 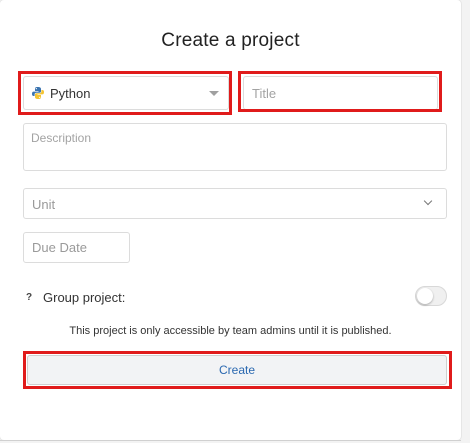 I want to click on create-button: Create, so click(x=237, y=370).